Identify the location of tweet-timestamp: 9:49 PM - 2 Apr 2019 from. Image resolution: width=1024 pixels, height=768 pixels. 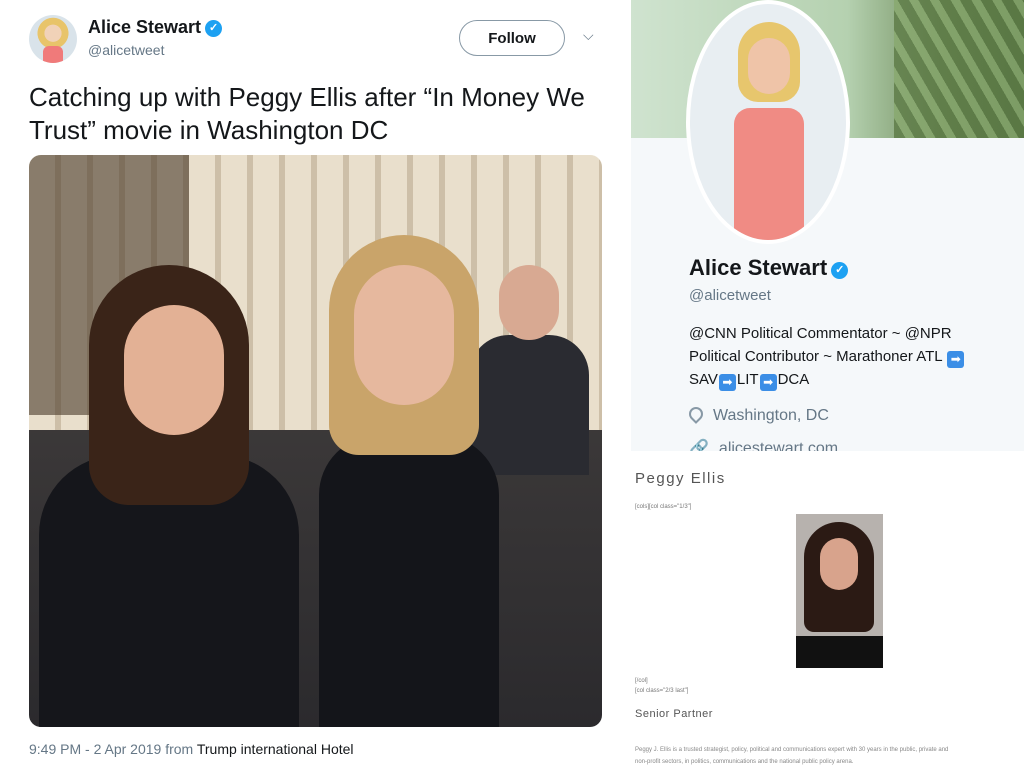
(111, 749).